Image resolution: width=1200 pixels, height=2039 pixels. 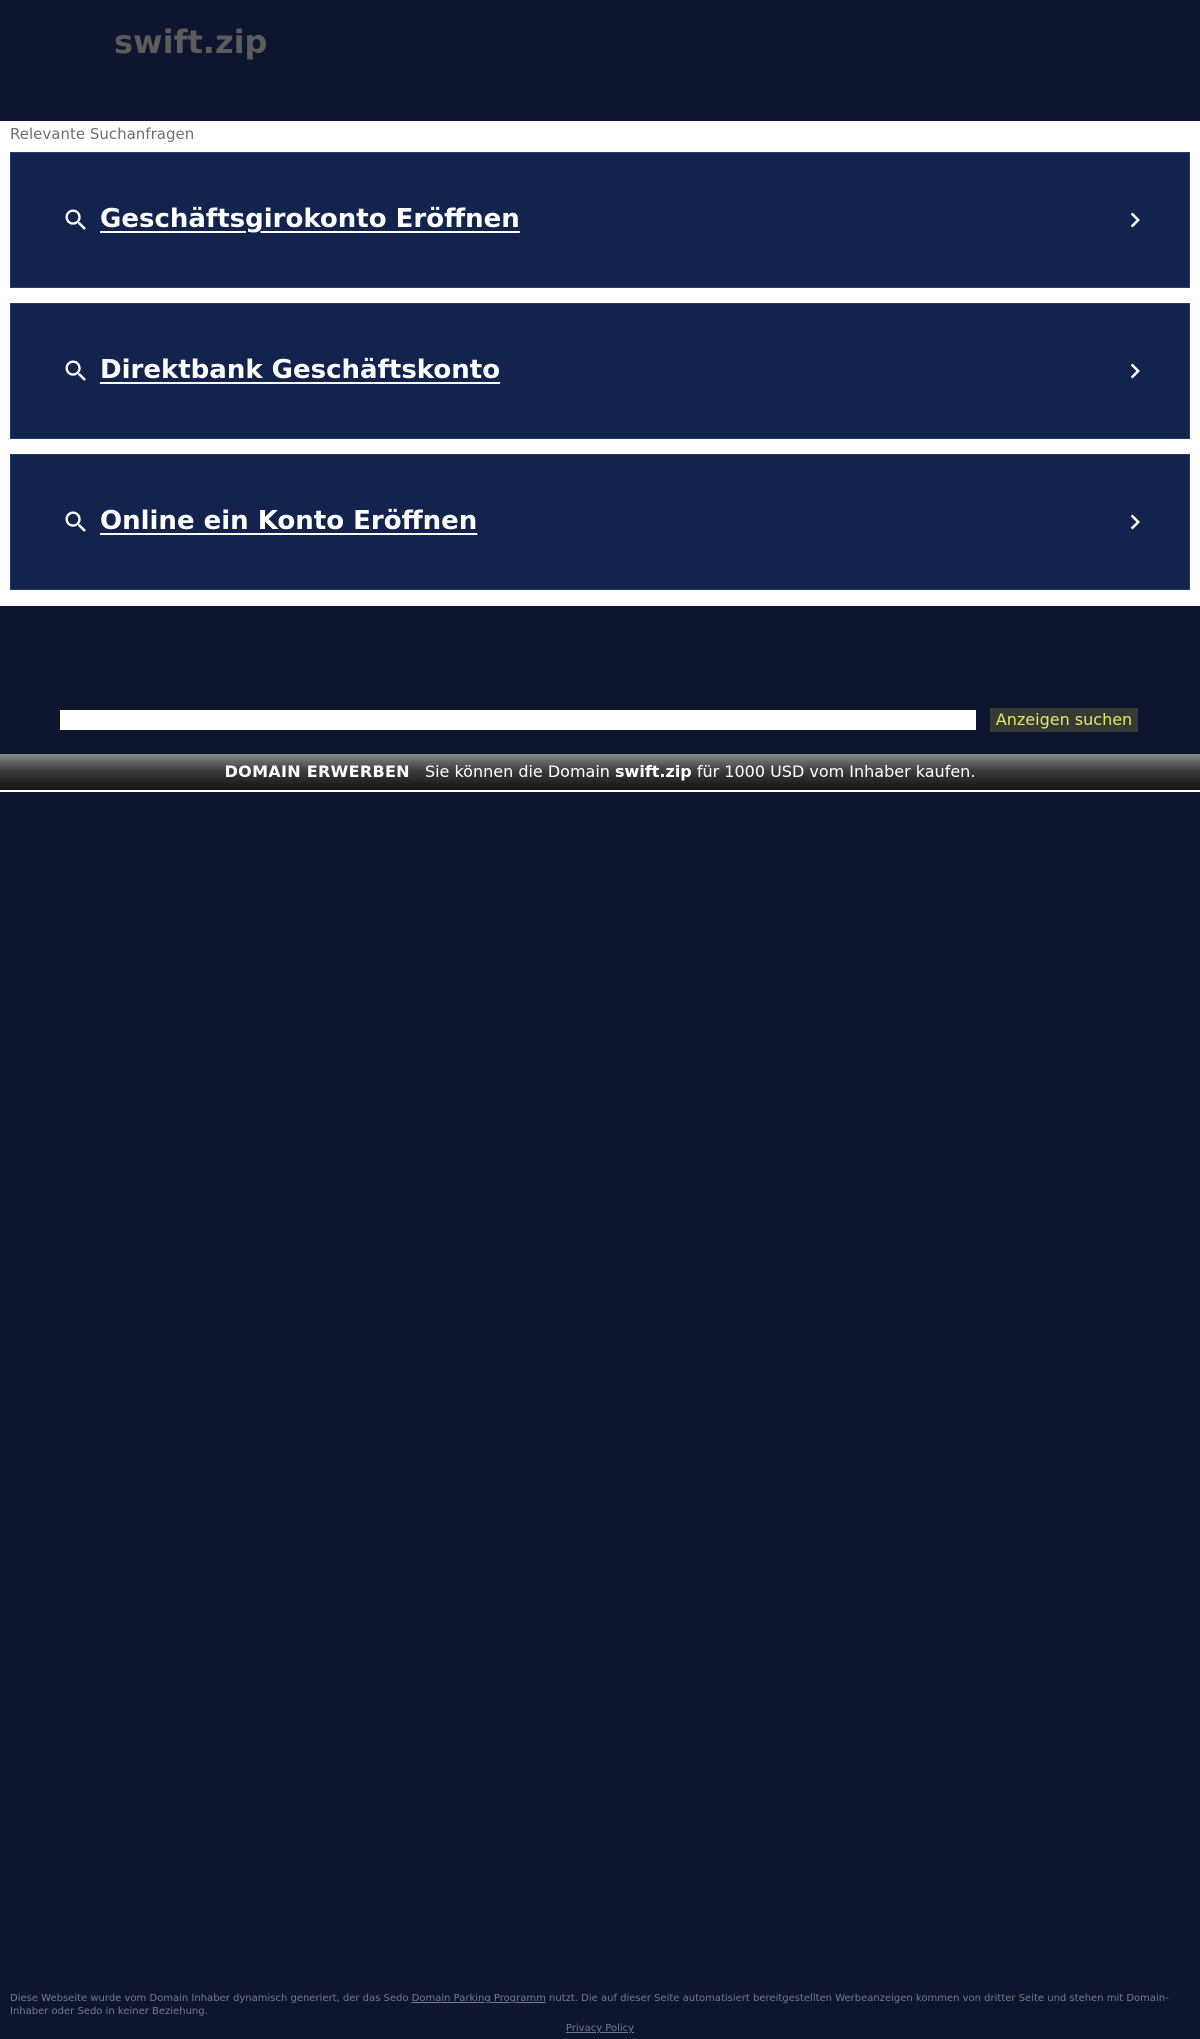 I want to click on buy-domain-title: DOMAIN ERWERBEN, so click(x=317, y=771).